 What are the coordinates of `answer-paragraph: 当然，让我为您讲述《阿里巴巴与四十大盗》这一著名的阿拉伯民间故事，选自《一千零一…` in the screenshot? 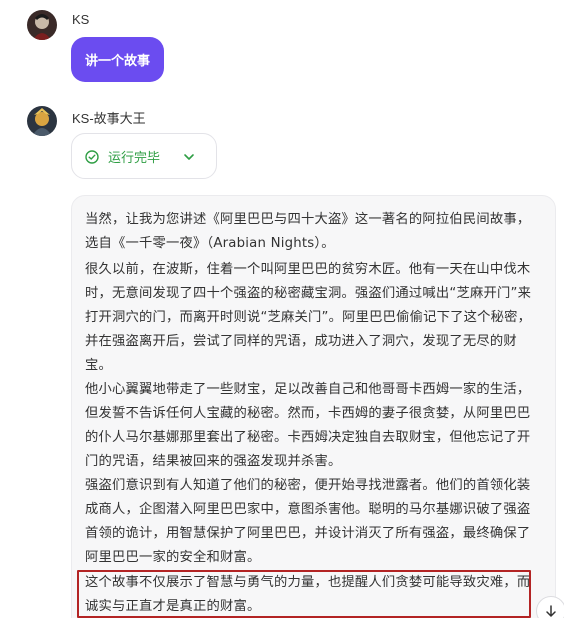 It's located at (308, 231).